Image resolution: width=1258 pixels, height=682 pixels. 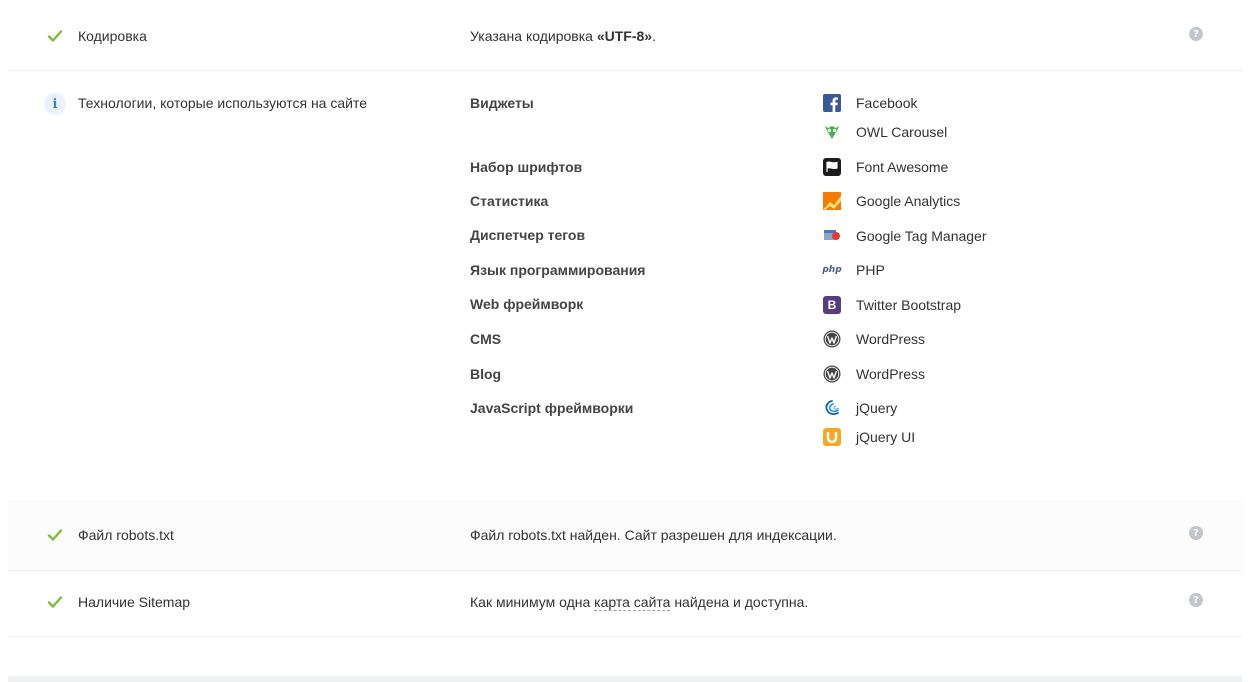 I want to click on technology-name: Google Analytics, so click(x=908, y=201).